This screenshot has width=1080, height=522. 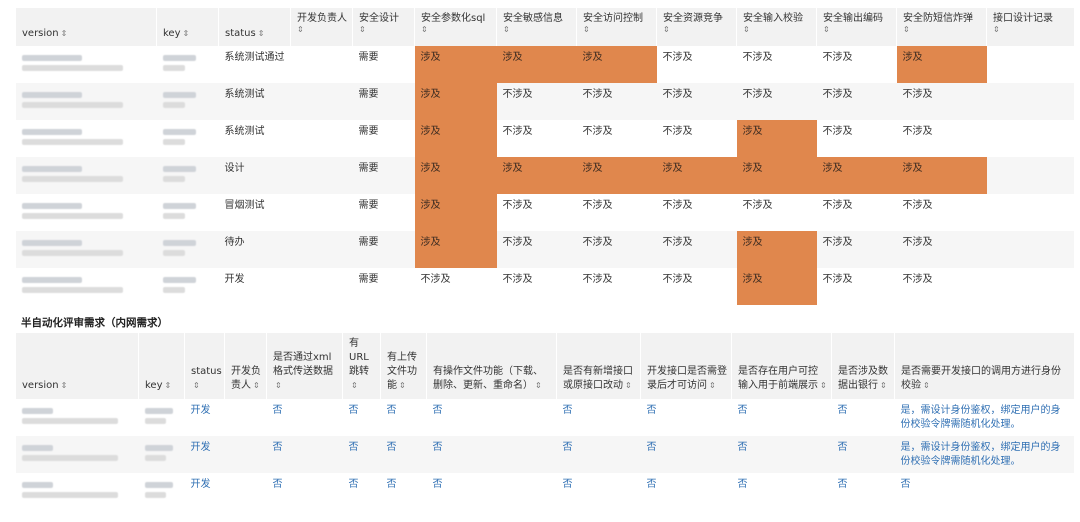 I want to click on column-header-input-validation: 安全输入校验 ⇕, so click(x=776, y=27).